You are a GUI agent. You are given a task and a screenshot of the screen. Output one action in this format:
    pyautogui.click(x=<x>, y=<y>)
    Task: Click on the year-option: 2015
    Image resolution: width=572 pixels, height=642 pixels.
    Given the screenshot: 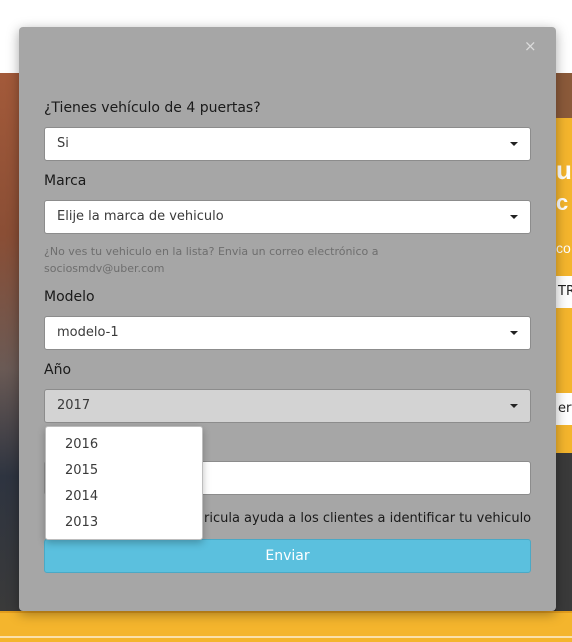 What is the action you would take?
    pyautogui.click(x=124, y=471)
    